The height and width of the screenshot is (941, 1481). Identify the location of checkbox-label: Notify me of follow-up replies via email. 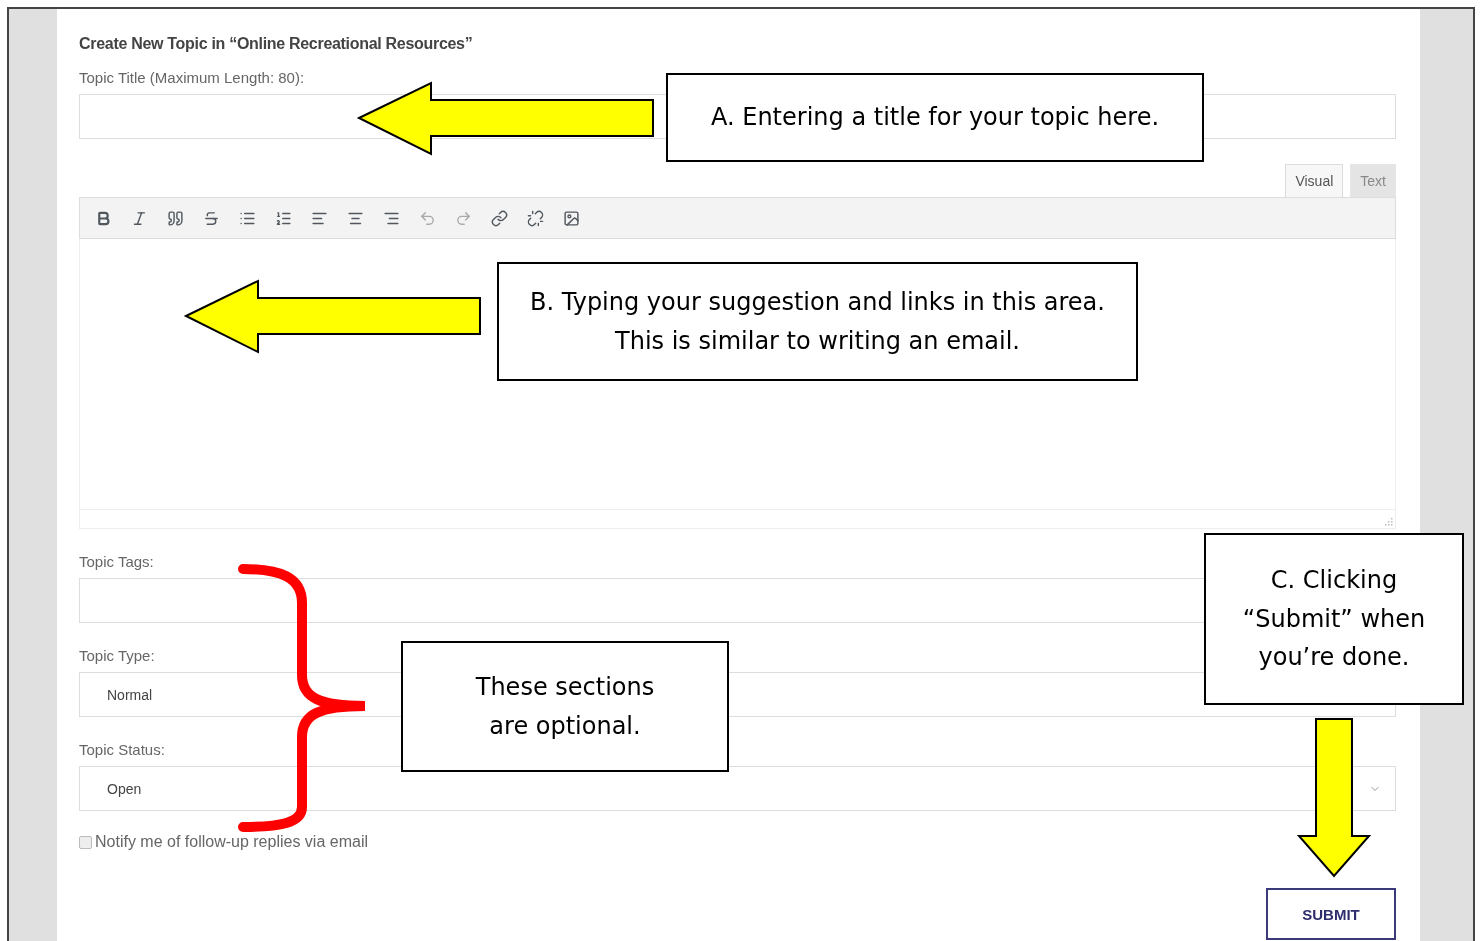
(231, 842).